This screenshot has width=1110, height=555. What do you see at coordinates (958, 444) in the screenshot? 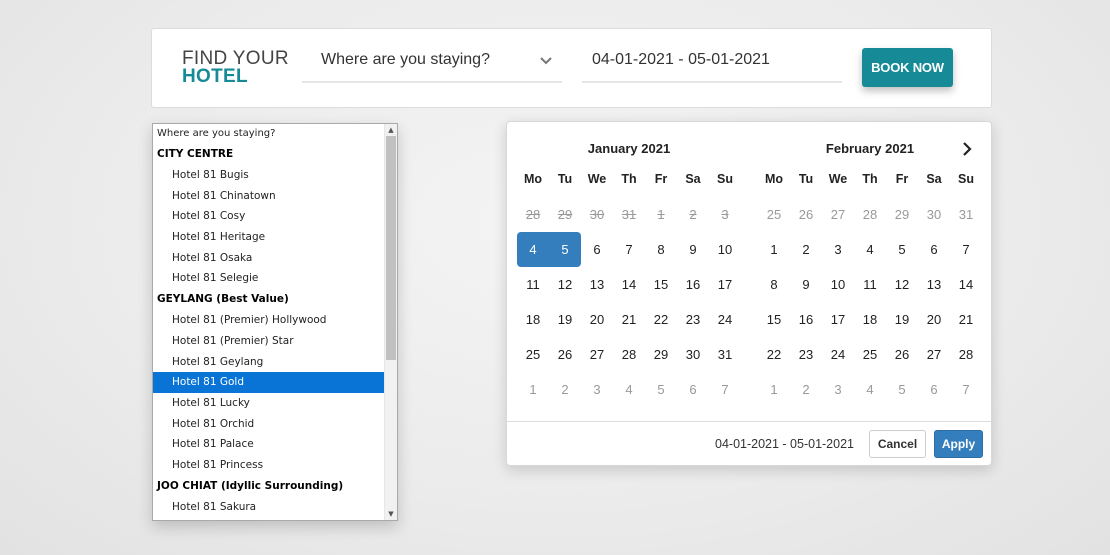
I see `apply-button: Apply` at bounding box center [958, 444].